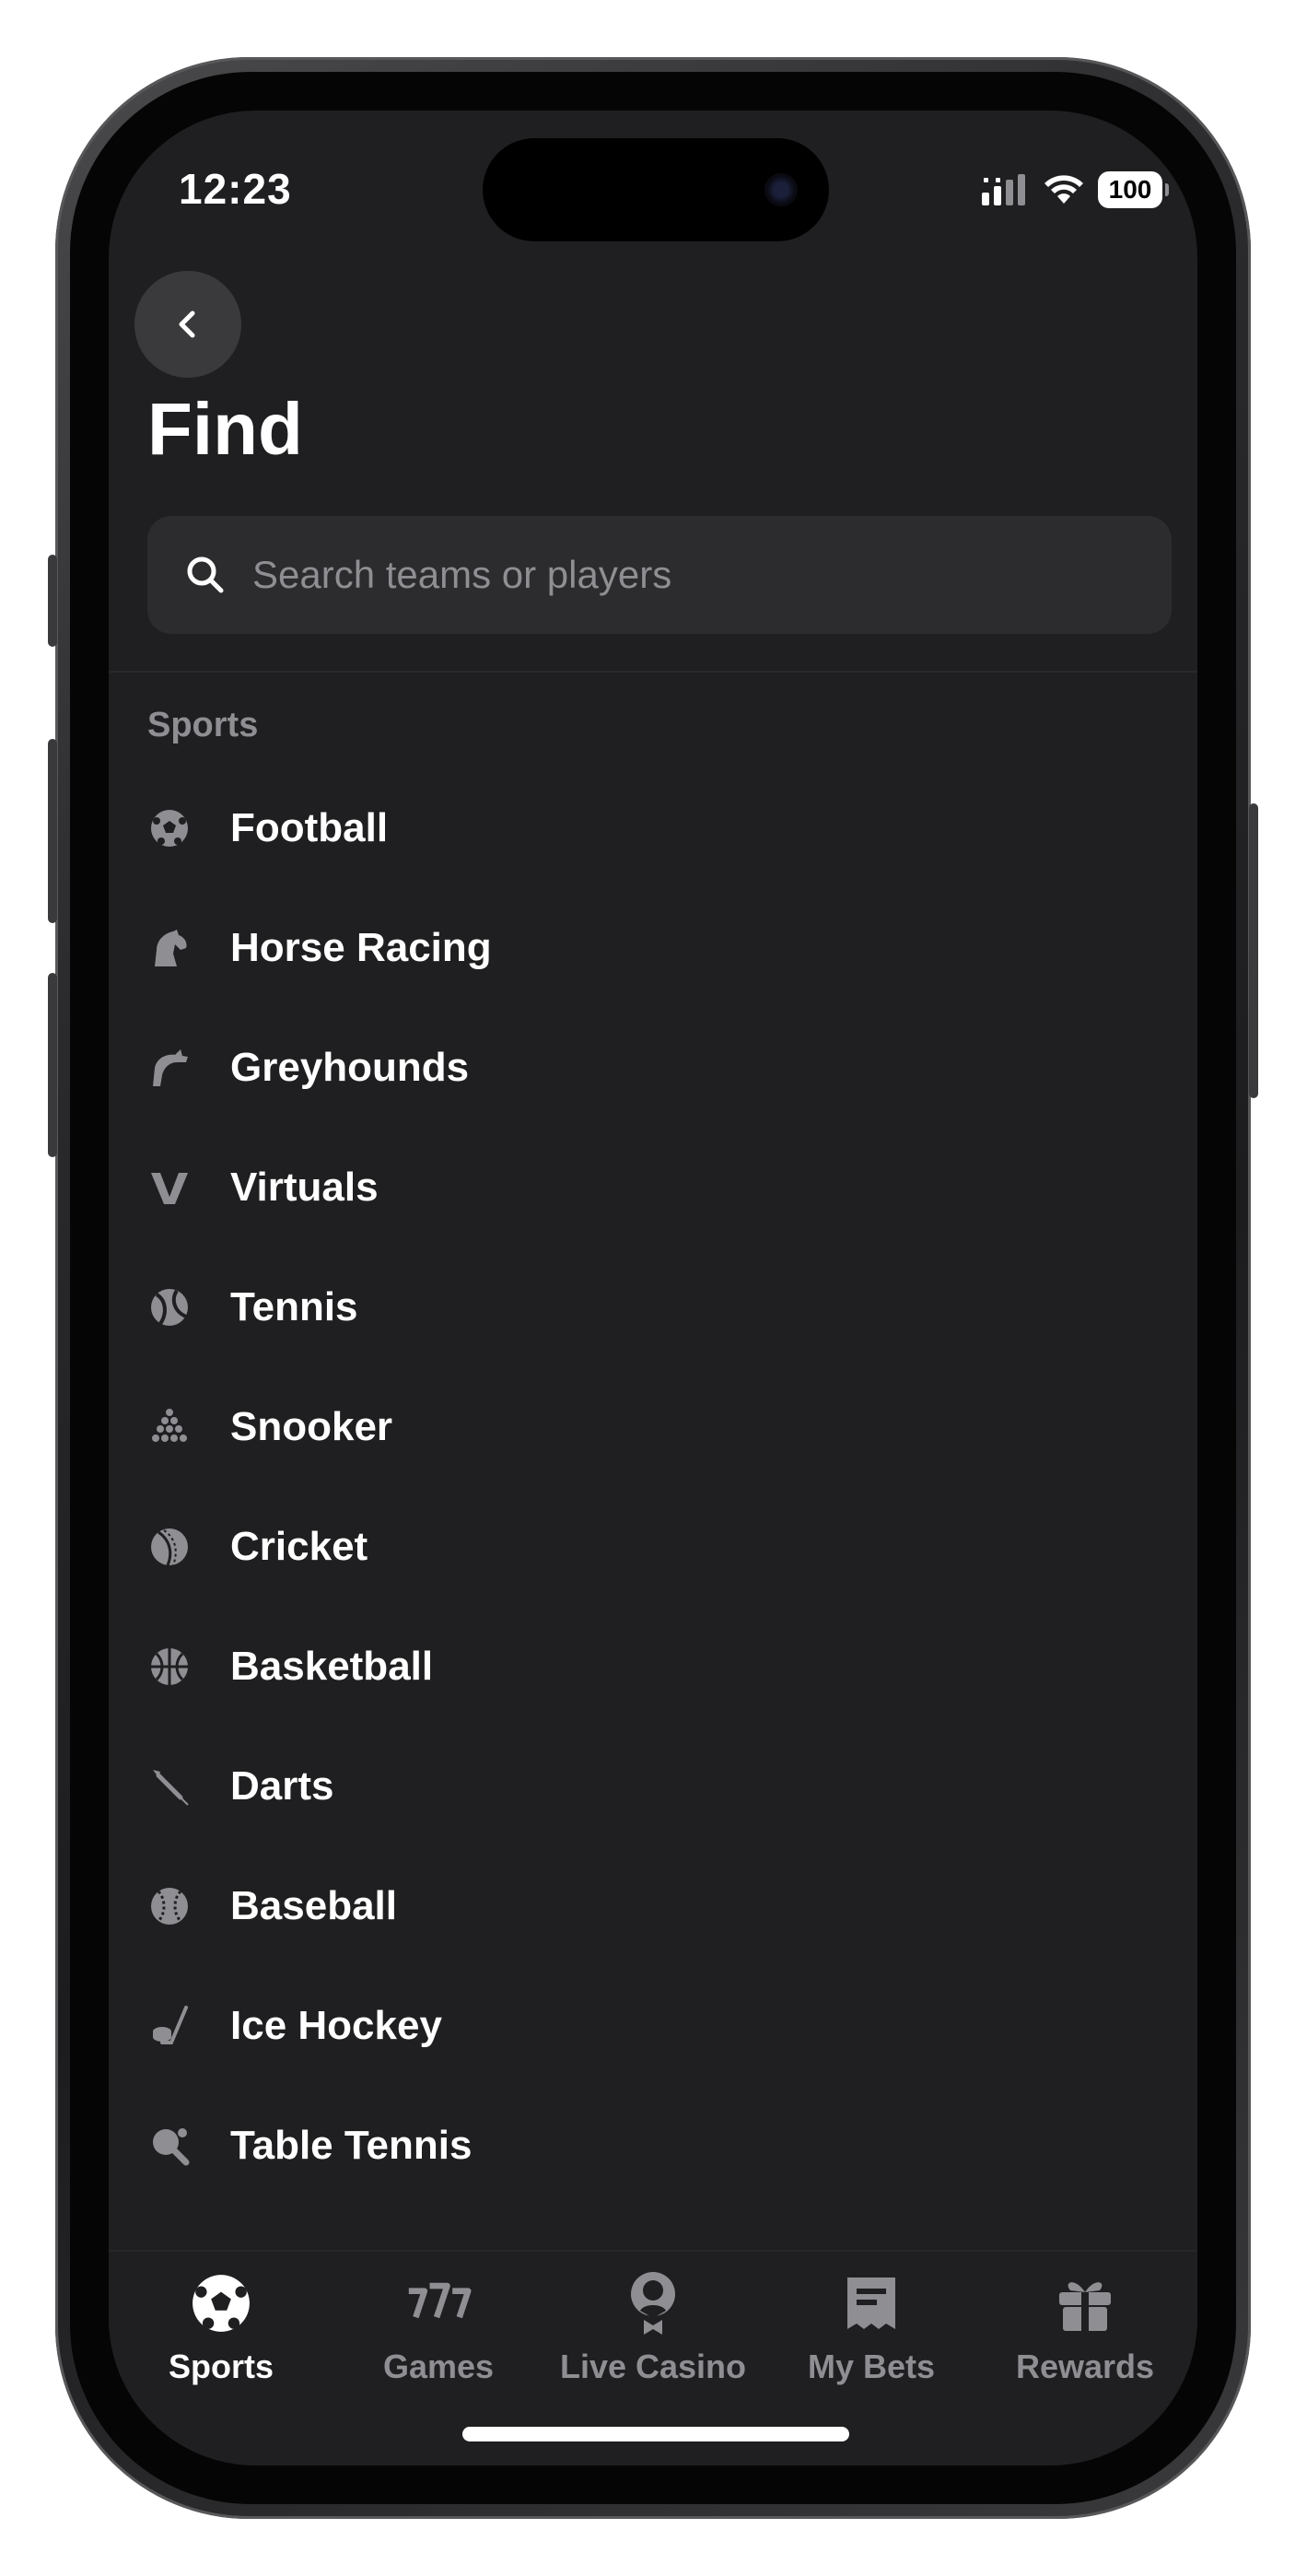 The height and width of the screenshot is (2576, 1307). I want to click on back-button, so click(188, 324).